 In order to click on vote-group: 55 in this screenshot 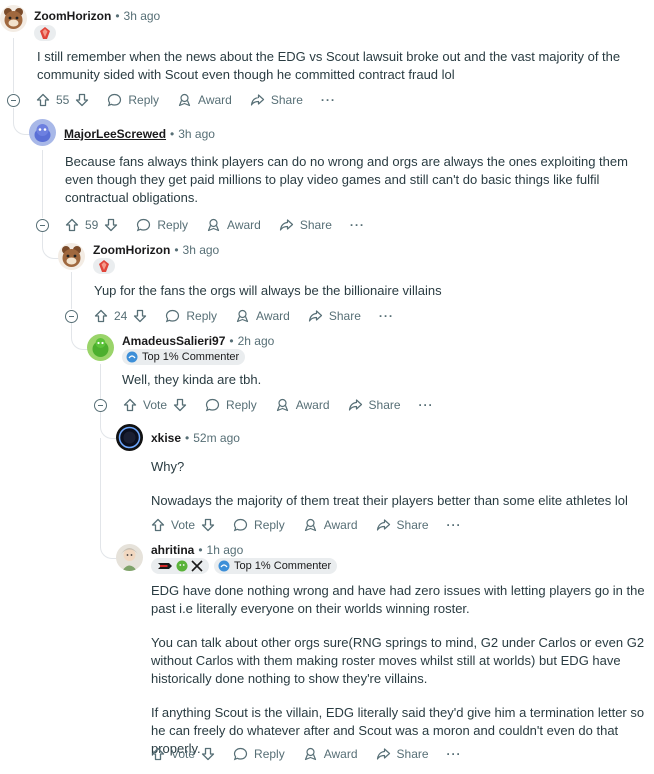, I will do `click(62, 100)`.